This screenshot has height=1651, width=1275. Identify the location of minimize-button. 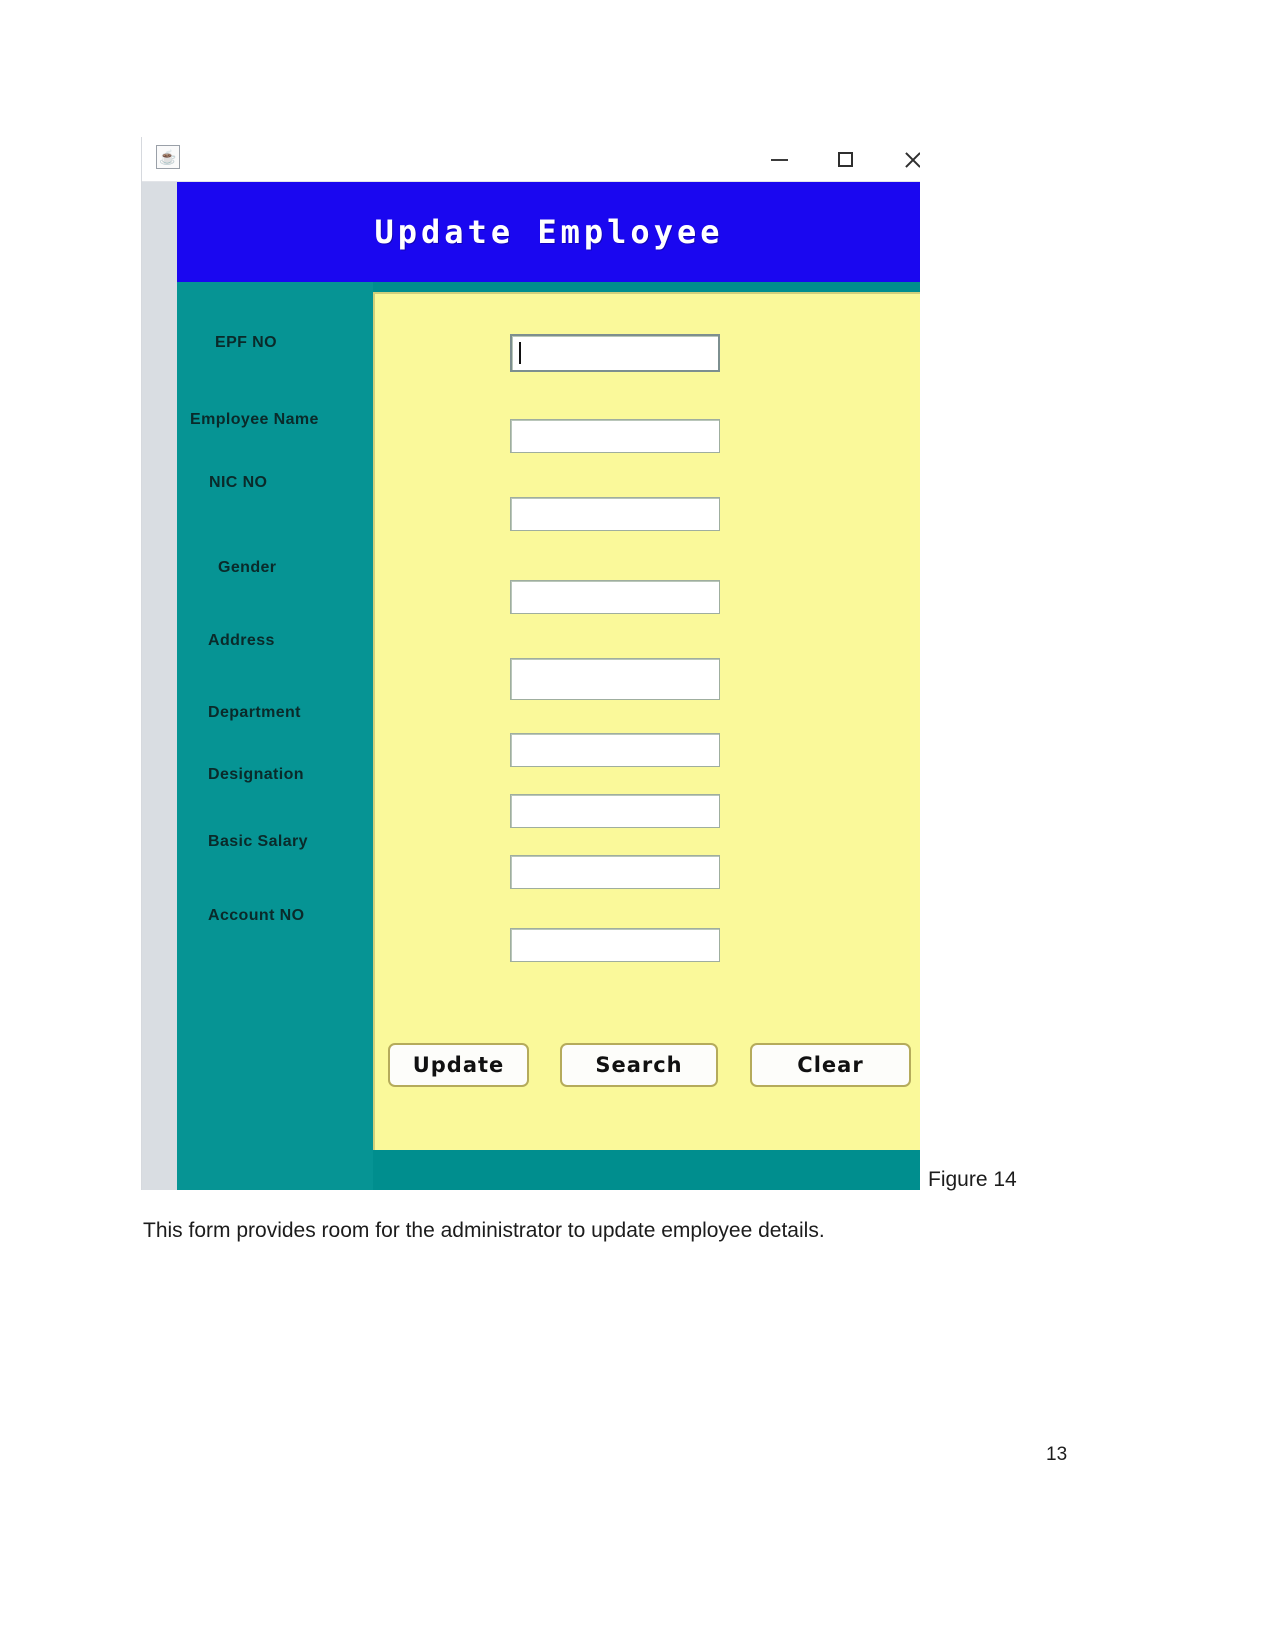
(779, 159).